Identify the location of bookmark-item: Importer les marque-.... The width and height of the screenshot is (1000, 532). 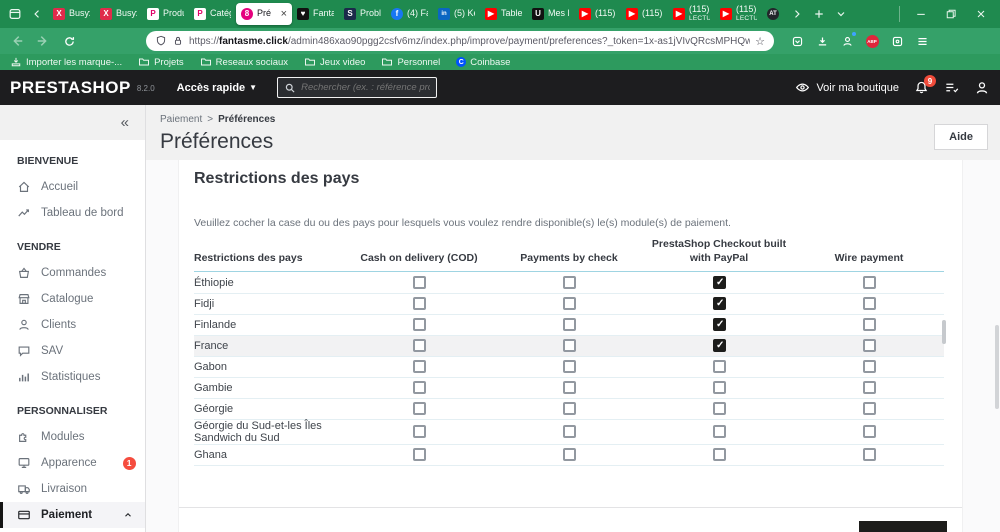
(66, 62).